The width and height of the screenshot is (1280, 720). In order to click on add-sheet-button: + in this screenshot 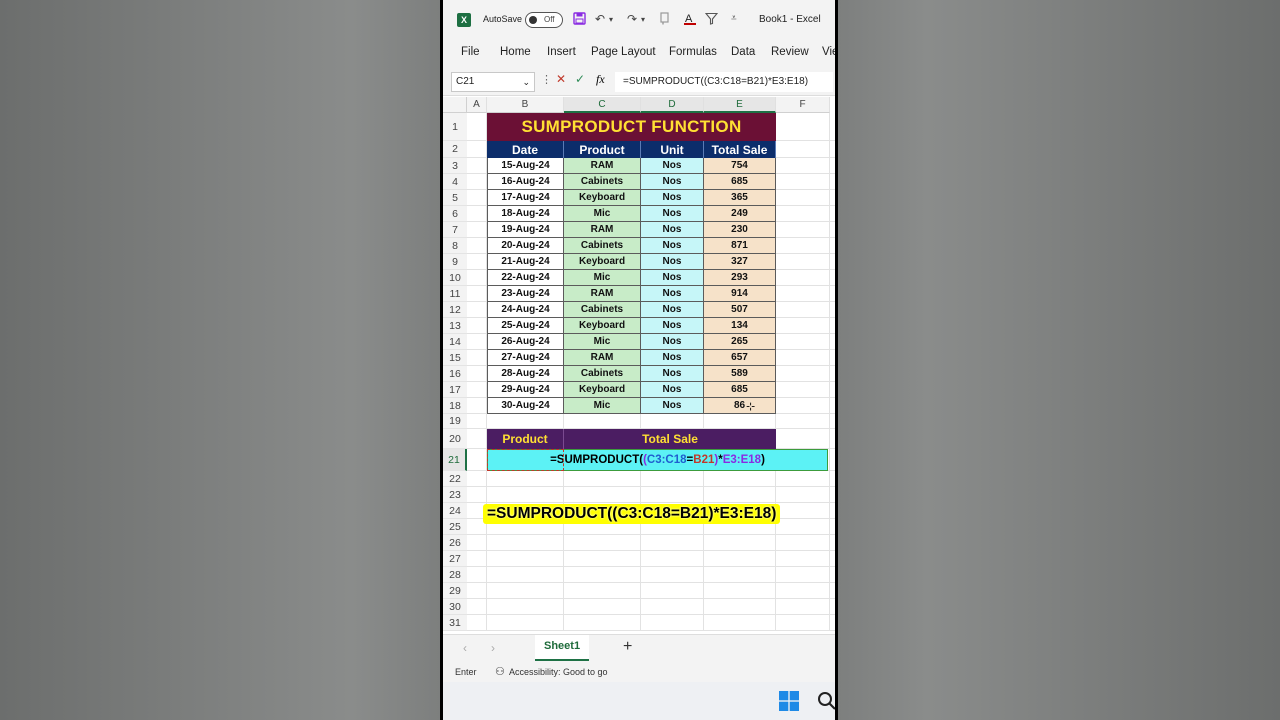, I will do `click(627, 647)`.